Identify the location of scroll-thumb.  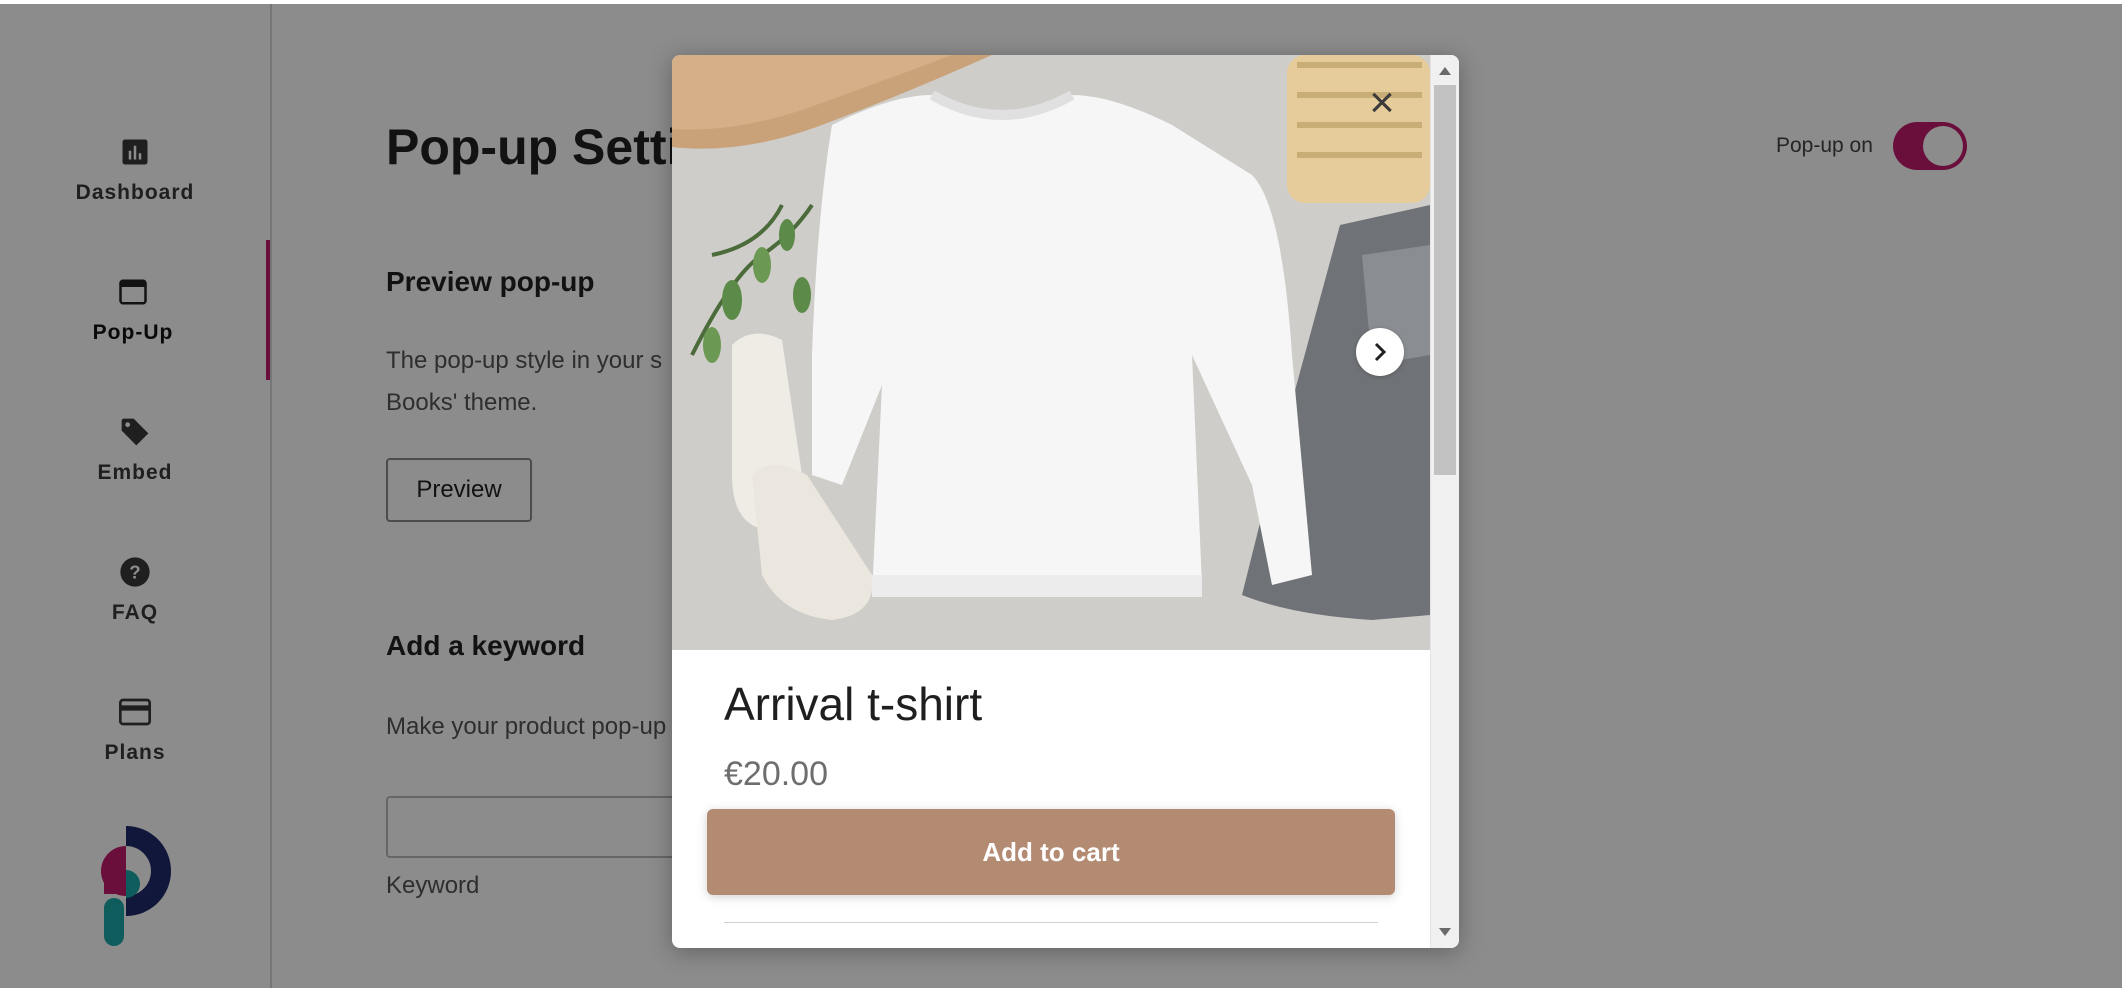
(1445, 280).